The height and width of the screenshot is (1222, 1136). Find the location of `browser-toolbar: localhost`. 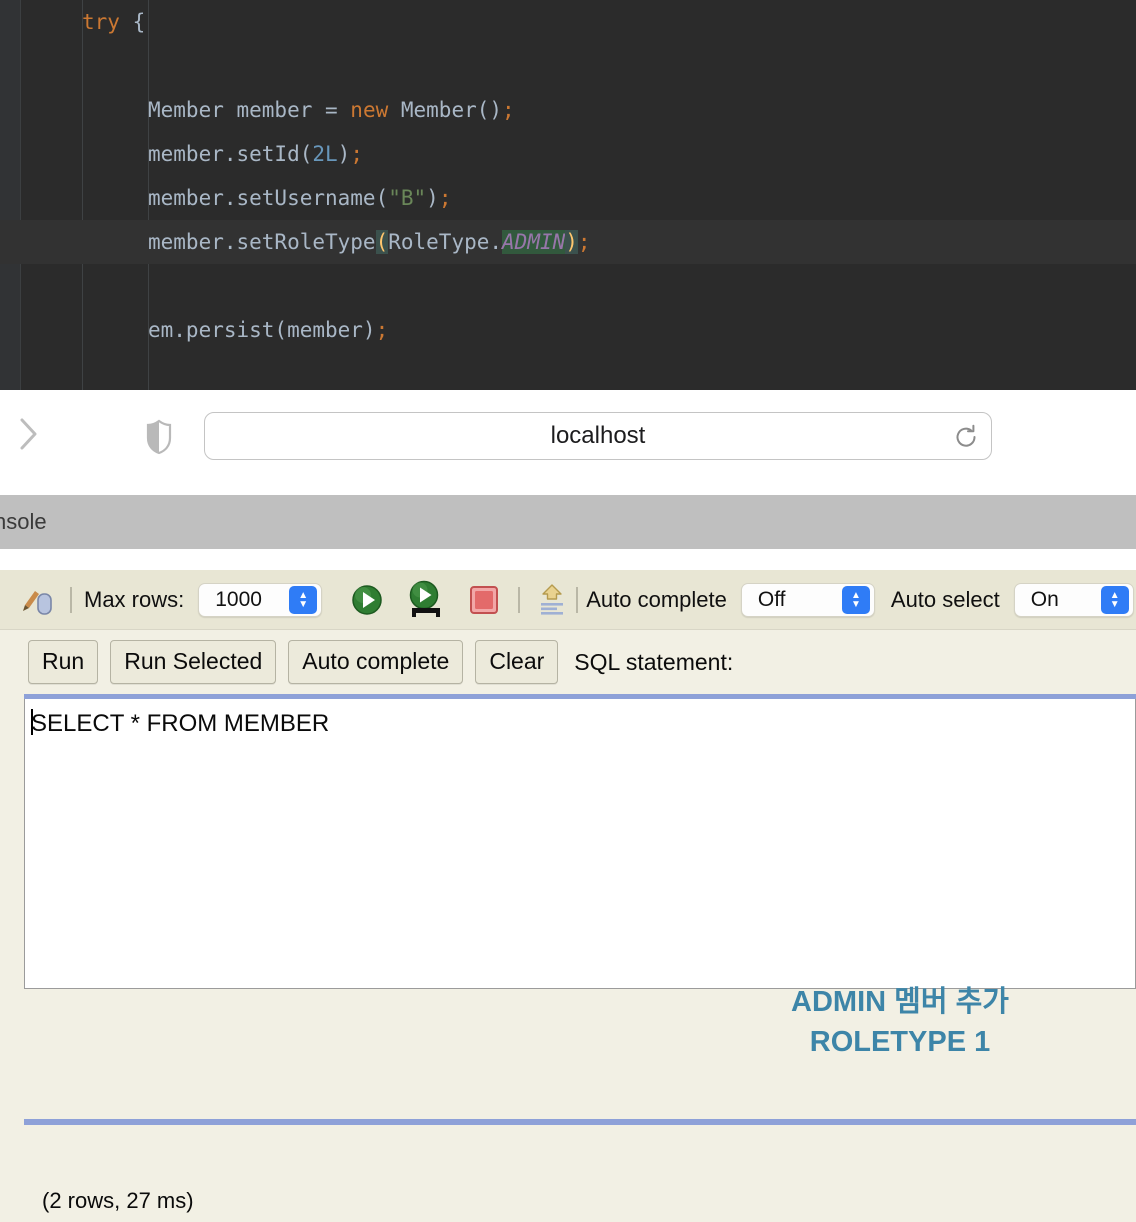

browser-toolbar: localhost is located at coordinates (568, 442).